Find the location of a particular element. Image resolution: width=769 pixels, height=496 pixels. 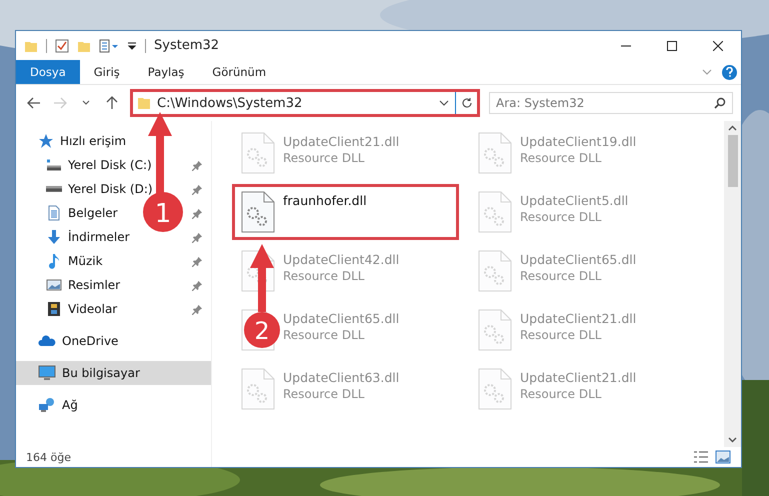

window-title: System32 is located at coordinates (187, 45).